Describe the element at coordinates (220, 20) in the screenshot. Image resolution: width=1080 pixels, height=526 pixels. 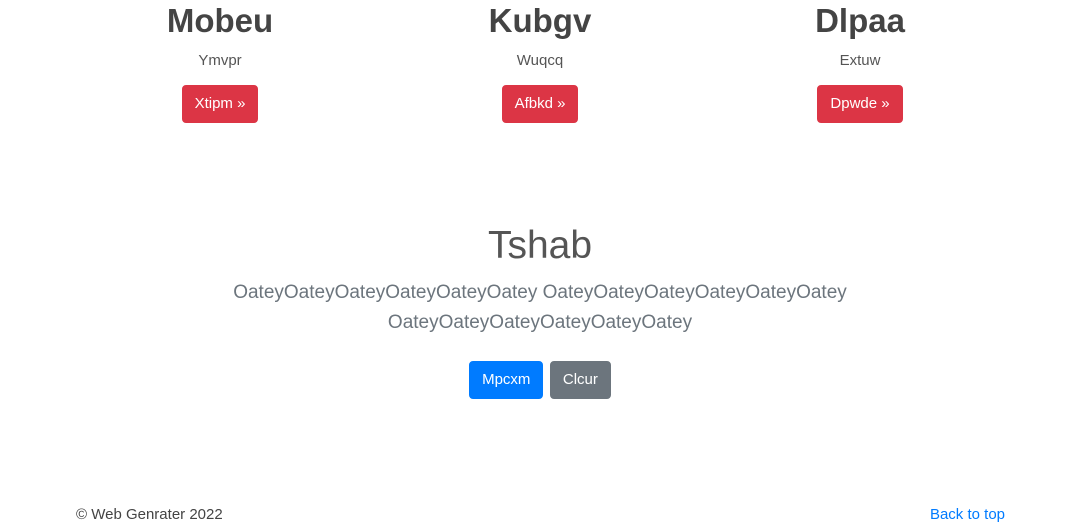
I see `feature-title: Mobeu` at that location.